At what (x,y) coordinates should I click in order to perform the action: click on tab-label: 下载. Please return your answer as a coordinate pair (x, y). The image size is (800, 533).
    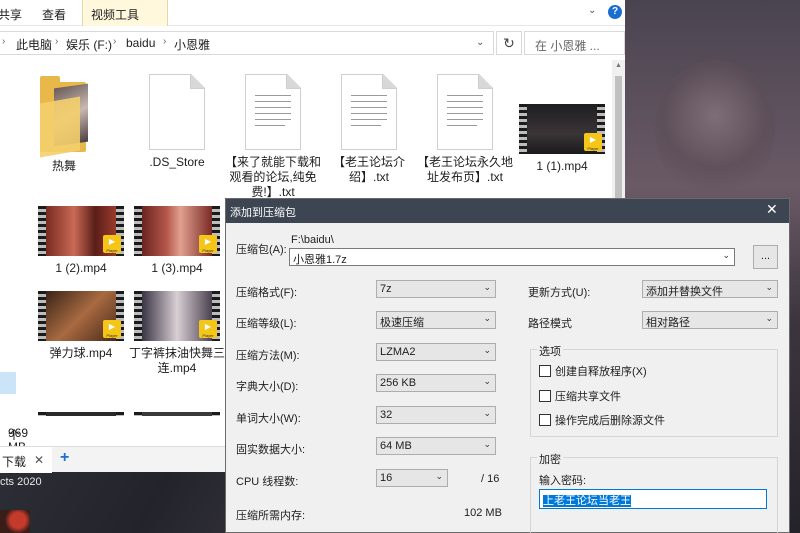
    Looking at the image, I should click on (14, 462).